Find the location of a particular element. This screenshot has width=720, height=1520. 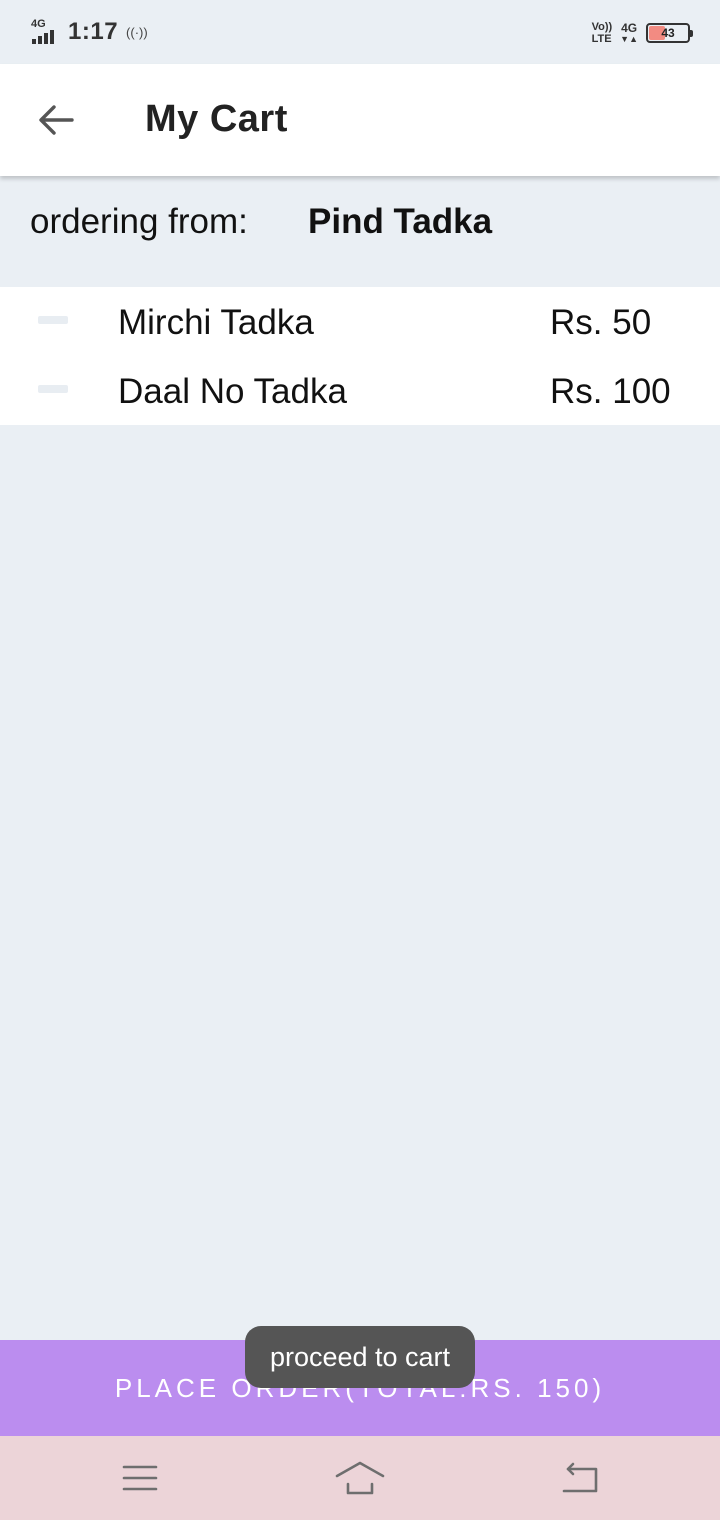

status-left: 4G 1:17 ((·)) is located at coordinates (89, 32).